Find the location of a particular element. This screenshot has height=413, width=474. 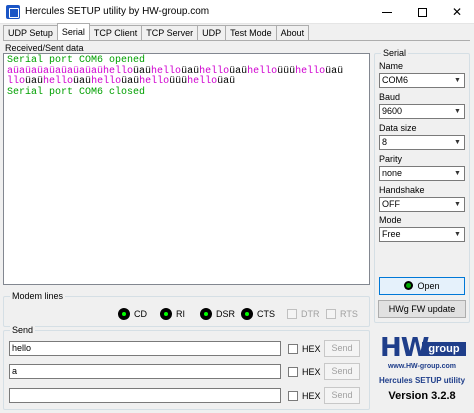

hex-label-2: HEX is located at coordinates (311, 372).